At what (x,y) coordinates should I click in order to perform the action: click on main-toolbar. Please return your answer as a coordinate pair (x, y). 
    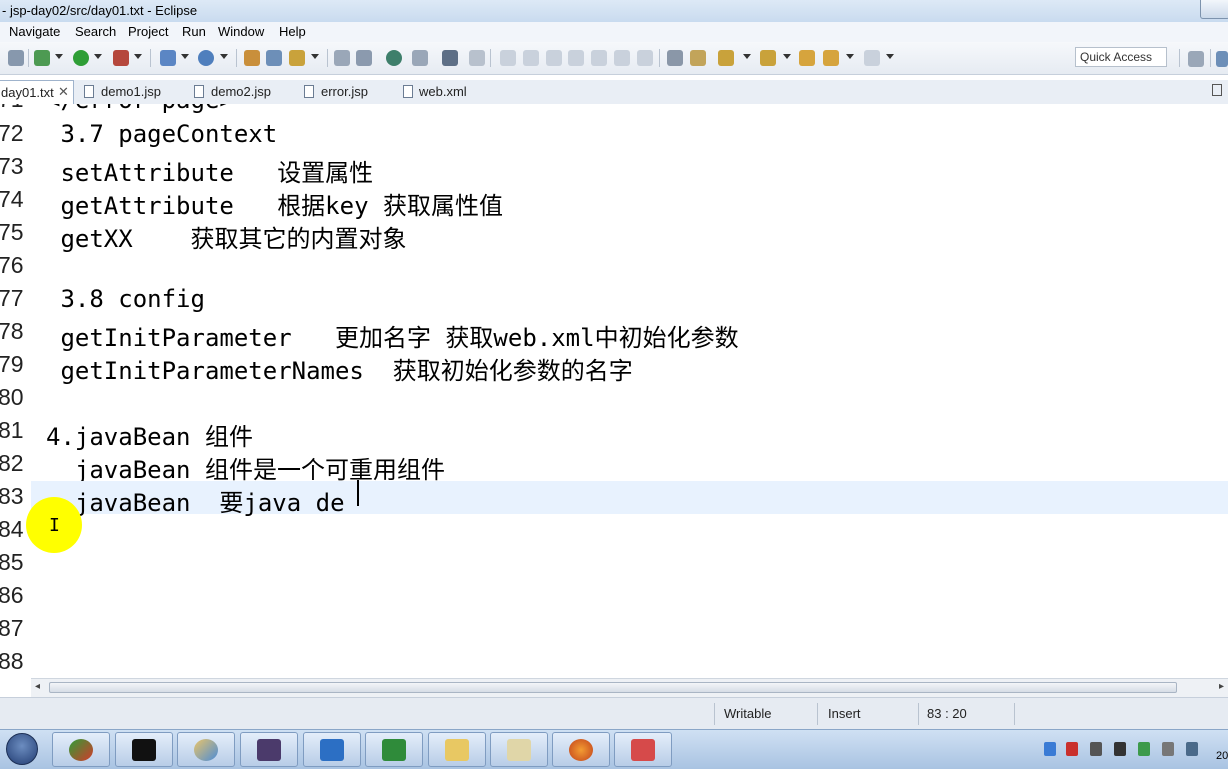
    Looking at the image, I should click on (614, 58).